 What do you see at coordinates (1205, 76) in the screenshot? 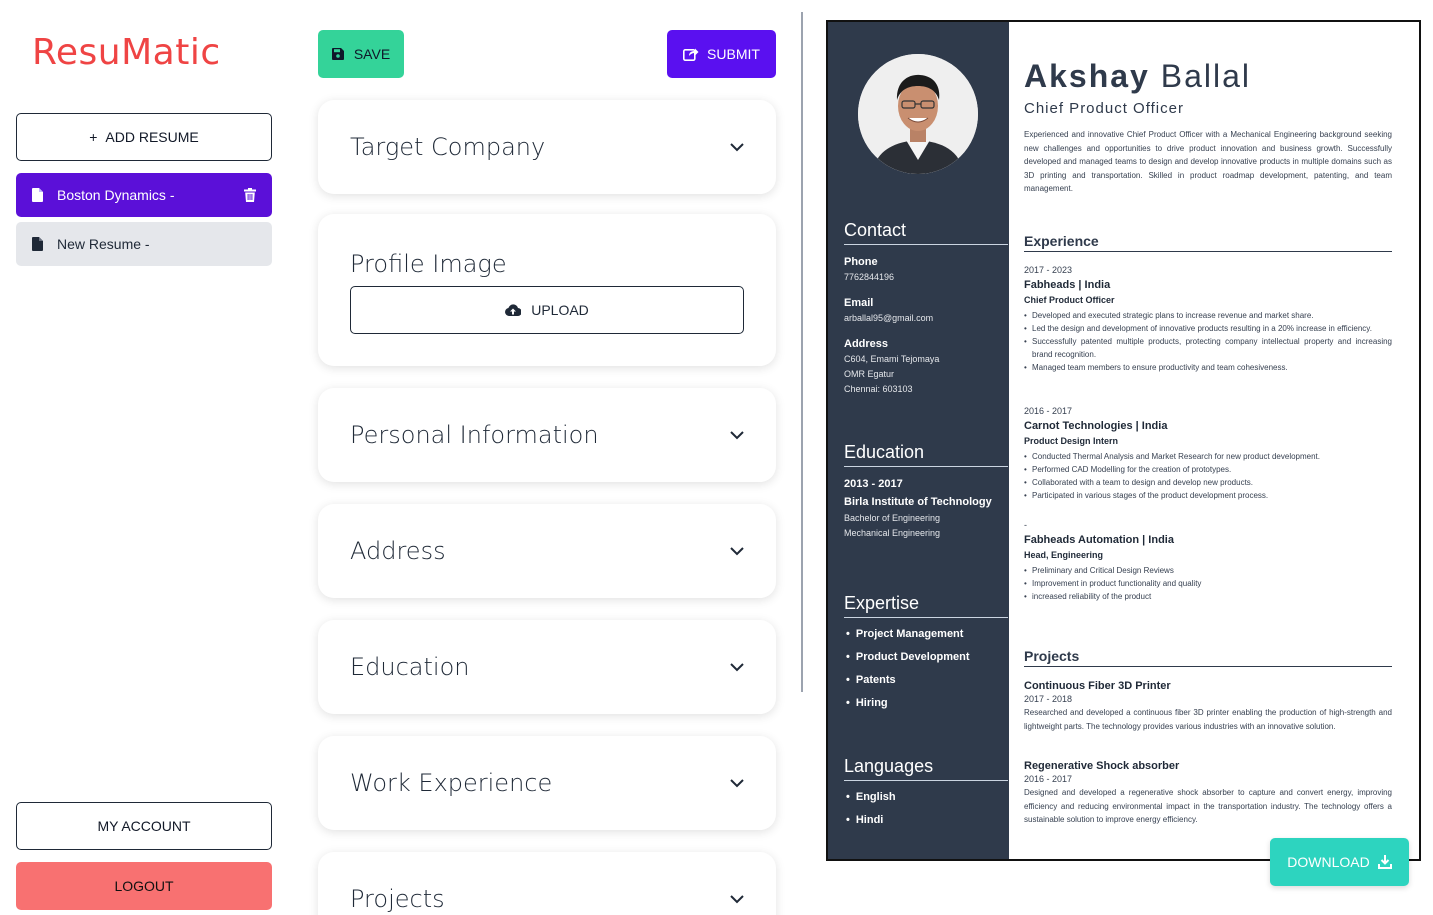
I see `last-name: Ballal` at bounding box center [1205, 76].